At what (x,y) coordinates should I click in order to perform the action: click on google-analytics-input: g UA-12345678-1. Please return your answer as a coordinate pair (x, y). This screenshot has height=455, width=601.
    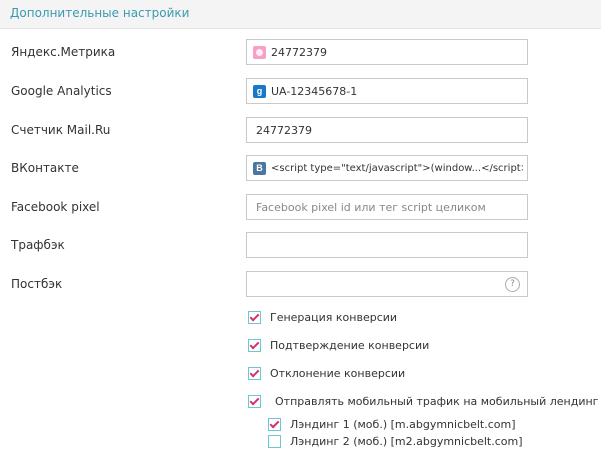
    Looking at the image, I should click on (387, 91).